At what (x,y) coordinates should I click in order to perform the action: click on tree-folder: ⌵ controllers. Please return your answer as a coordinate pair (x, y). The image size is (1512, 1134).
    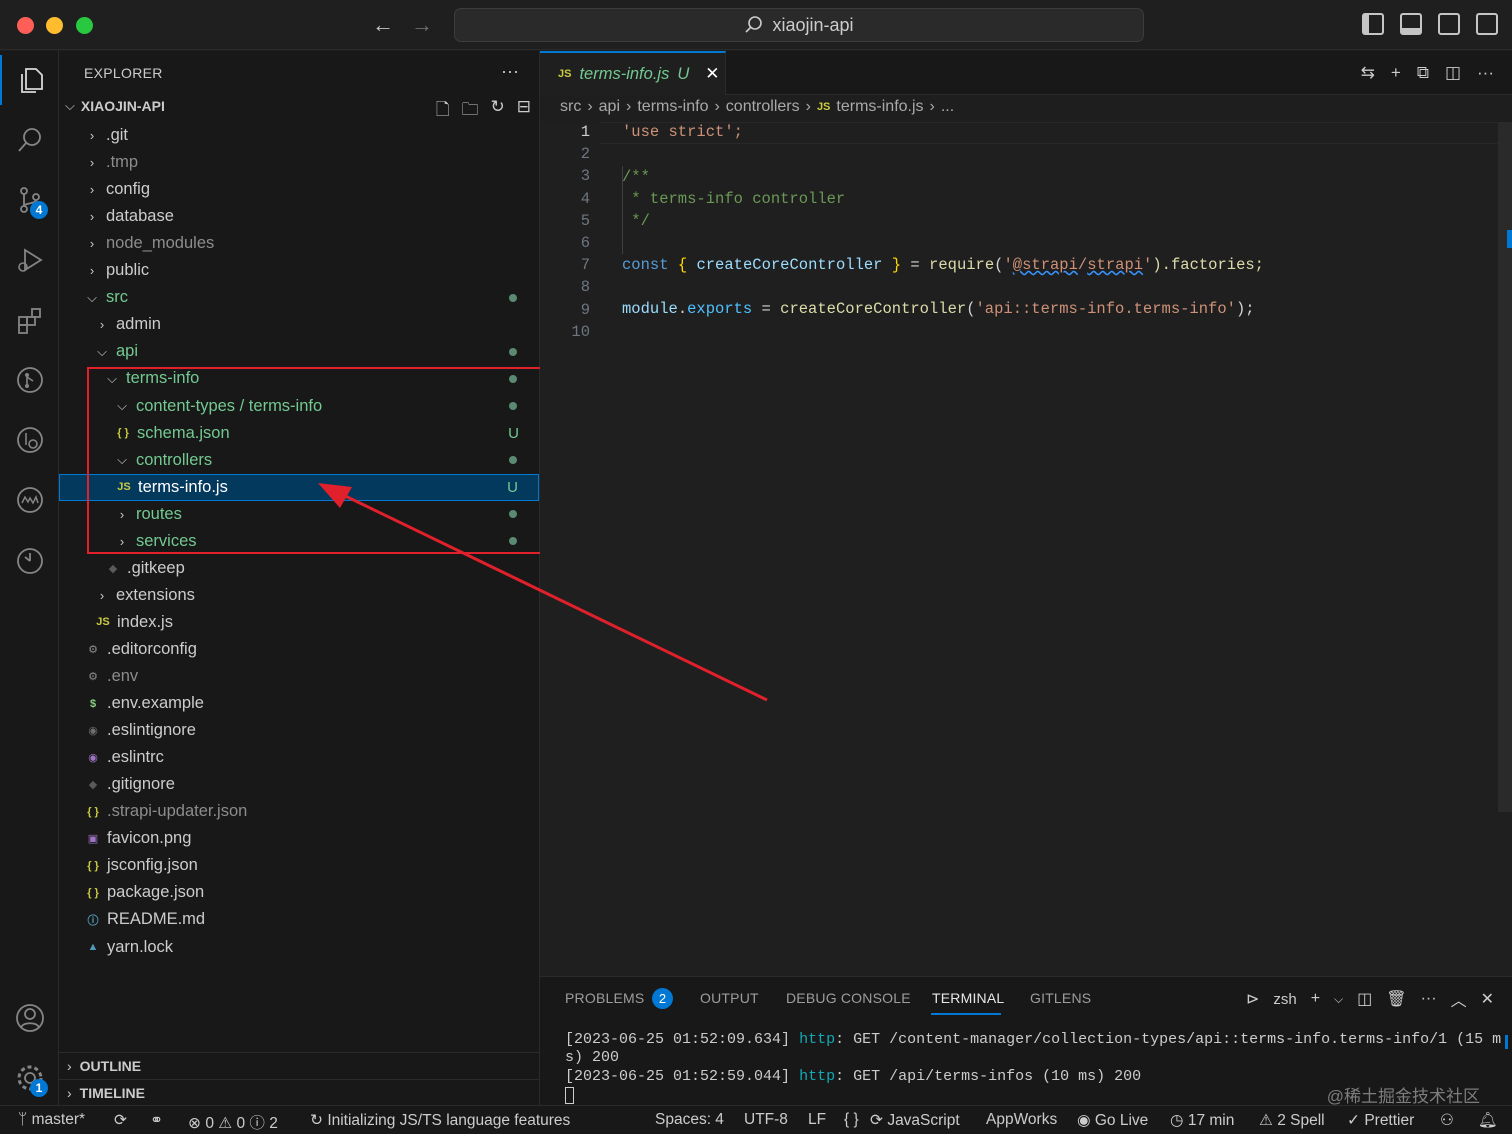
    Looking at the image, I should click on (299, 460).